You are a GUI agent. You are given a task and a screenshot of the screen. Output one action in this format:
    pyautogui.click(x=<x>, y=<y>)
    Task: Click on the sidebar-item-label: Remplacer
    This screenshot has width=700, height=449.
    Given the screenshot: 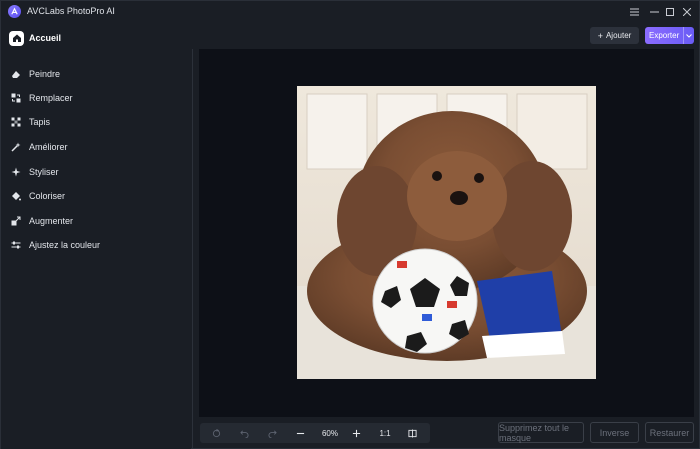 What is the action you would take?
    pyautogui.click(x=51, y=98)
    